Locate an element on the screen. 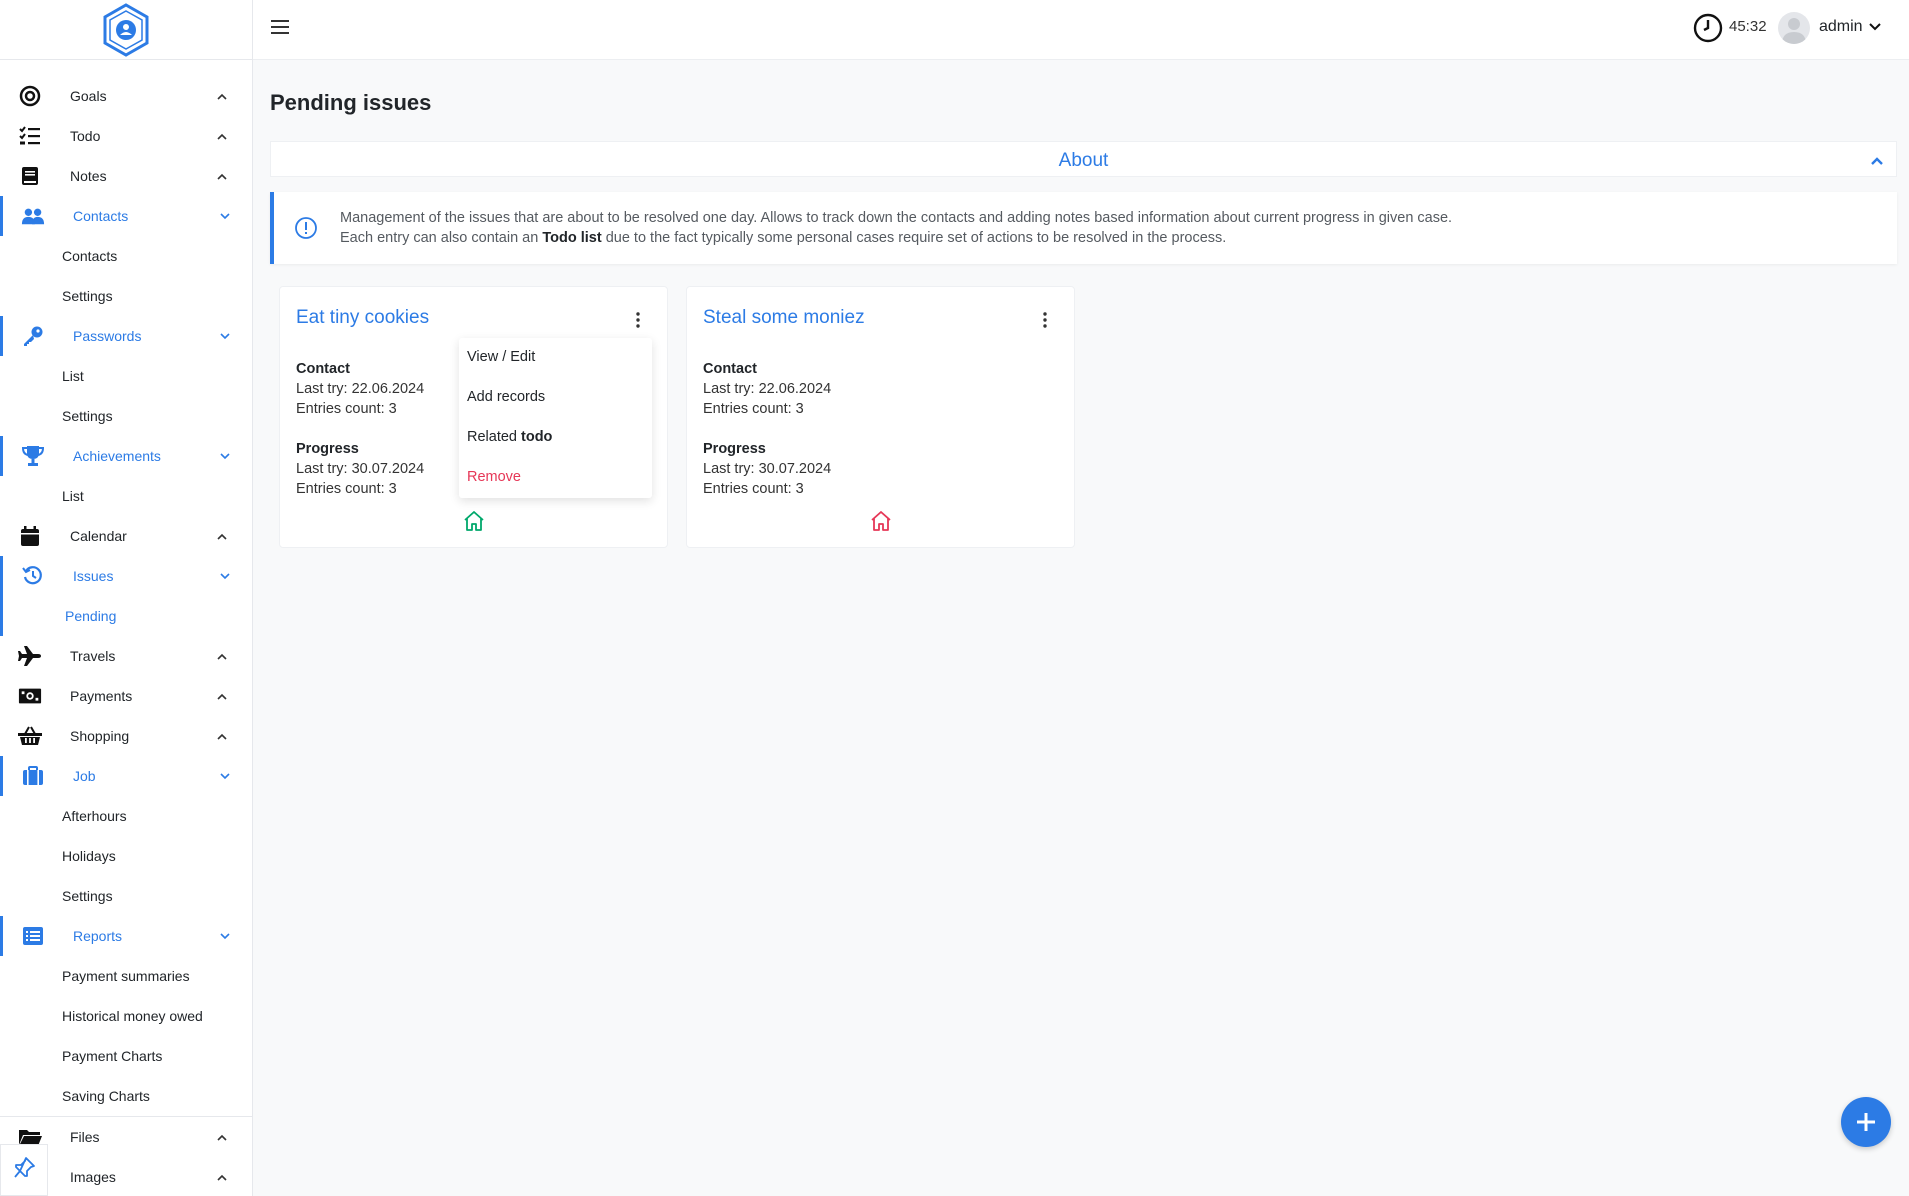  users-icon is located at coordinates (33, 216).